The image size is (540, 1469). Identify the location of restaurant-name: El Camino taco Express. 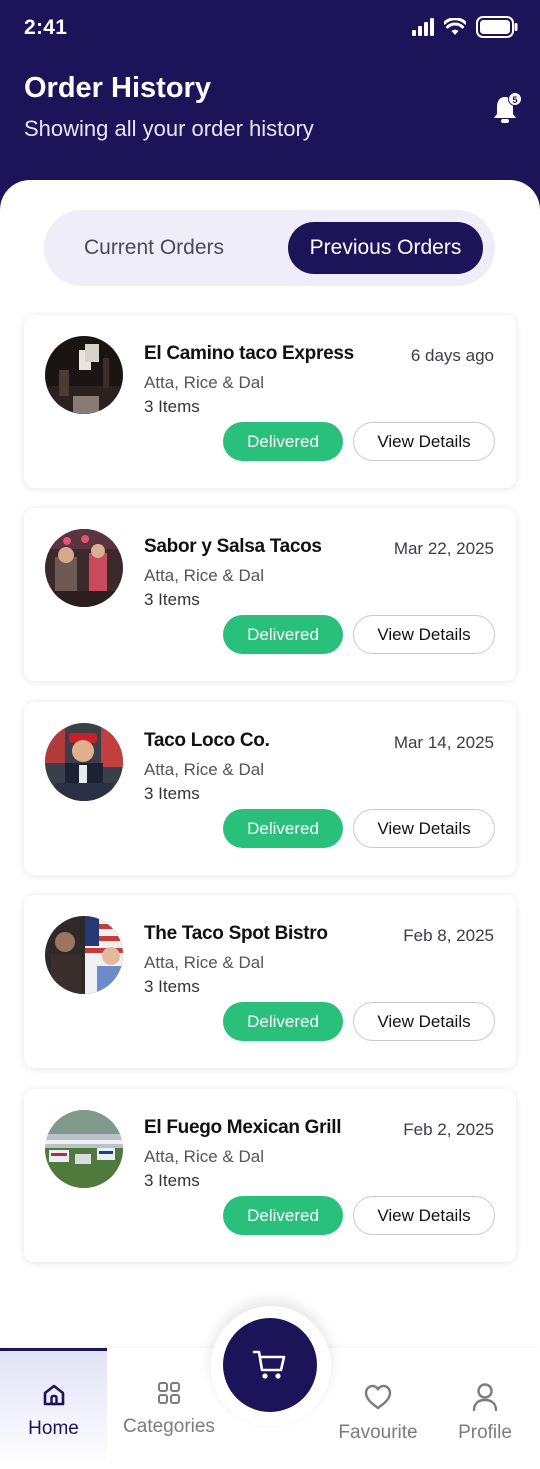
(249, 353).